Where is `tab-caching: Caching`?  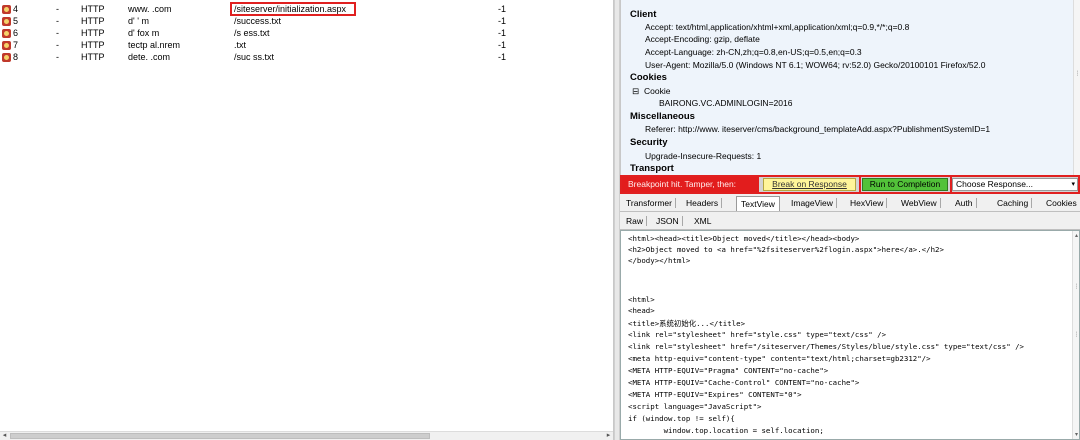 tab-caching: Caching is located at coordinates (1013, 203).